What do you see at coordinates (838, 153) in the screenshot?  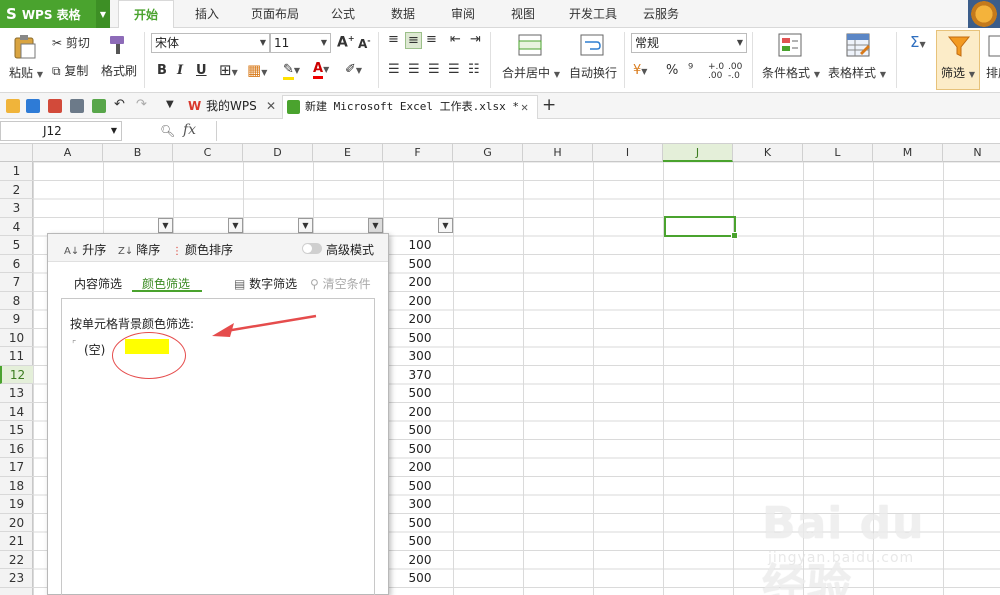 I see `column-header: L` at bounding box center [838, 153].